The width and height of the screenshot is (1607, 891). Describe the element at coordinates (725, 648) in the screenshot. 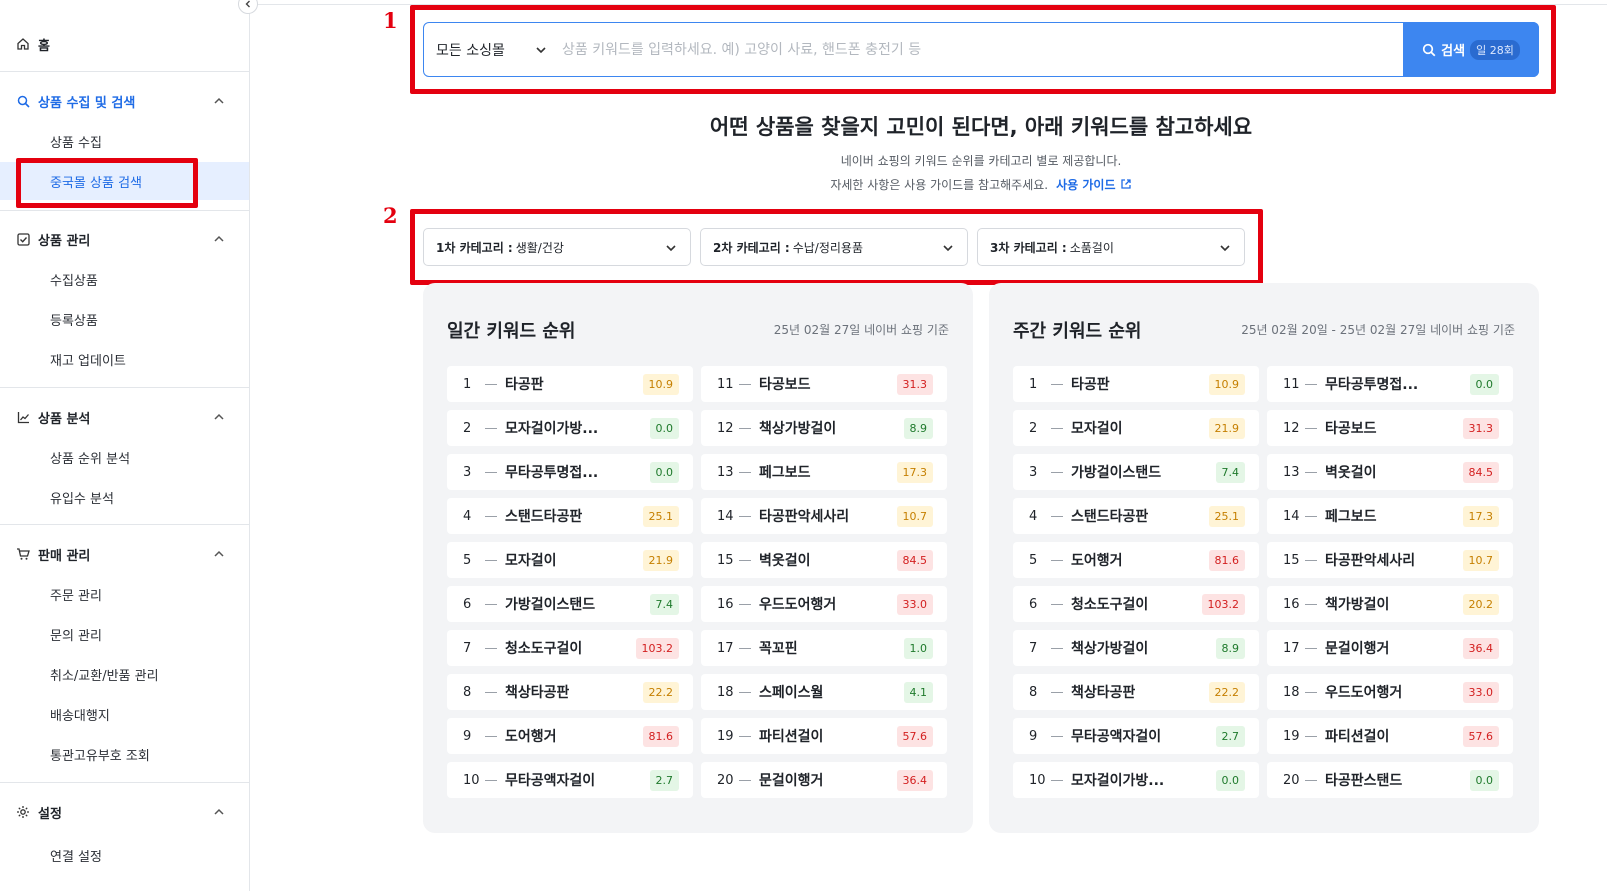

I see `rank-number: 17` at that location.